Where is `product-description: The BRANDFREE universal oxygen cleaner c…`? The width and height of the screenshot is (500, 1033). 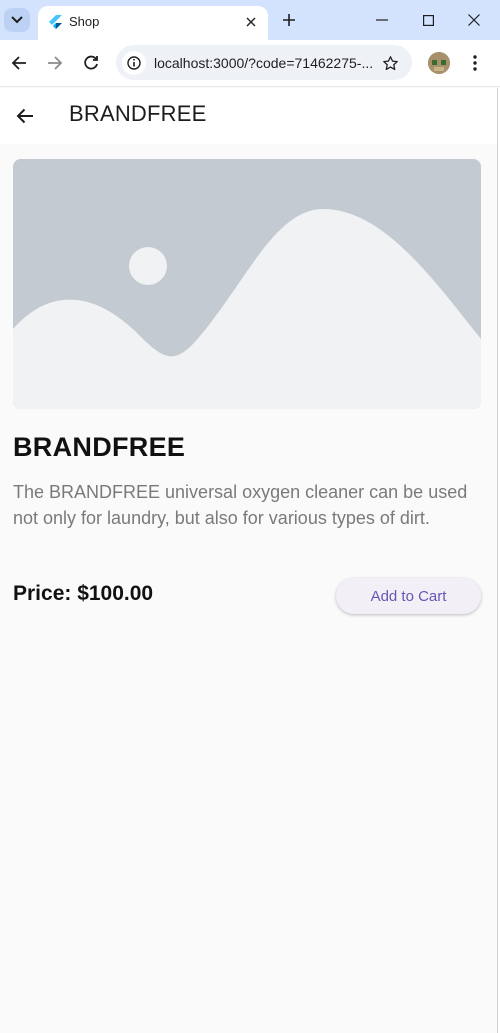 product-description: The BRANDFREE universal oxygen cleaner c… is located at coordinates (240, 505).